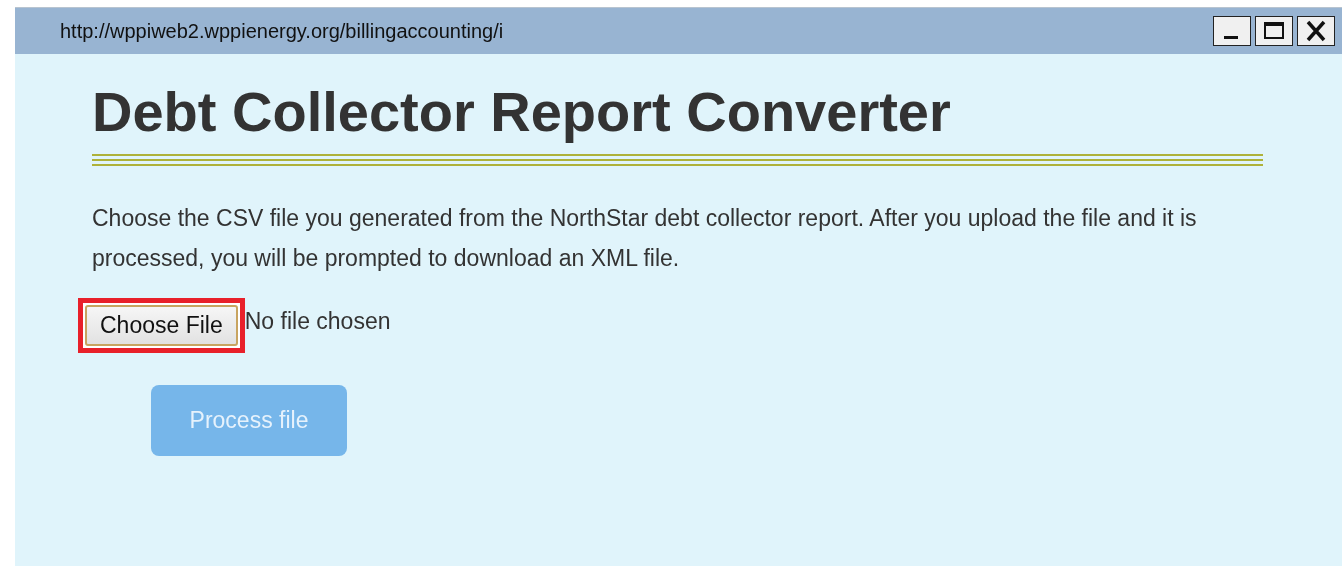  I want to click on close-icon, so click(1316, 31).